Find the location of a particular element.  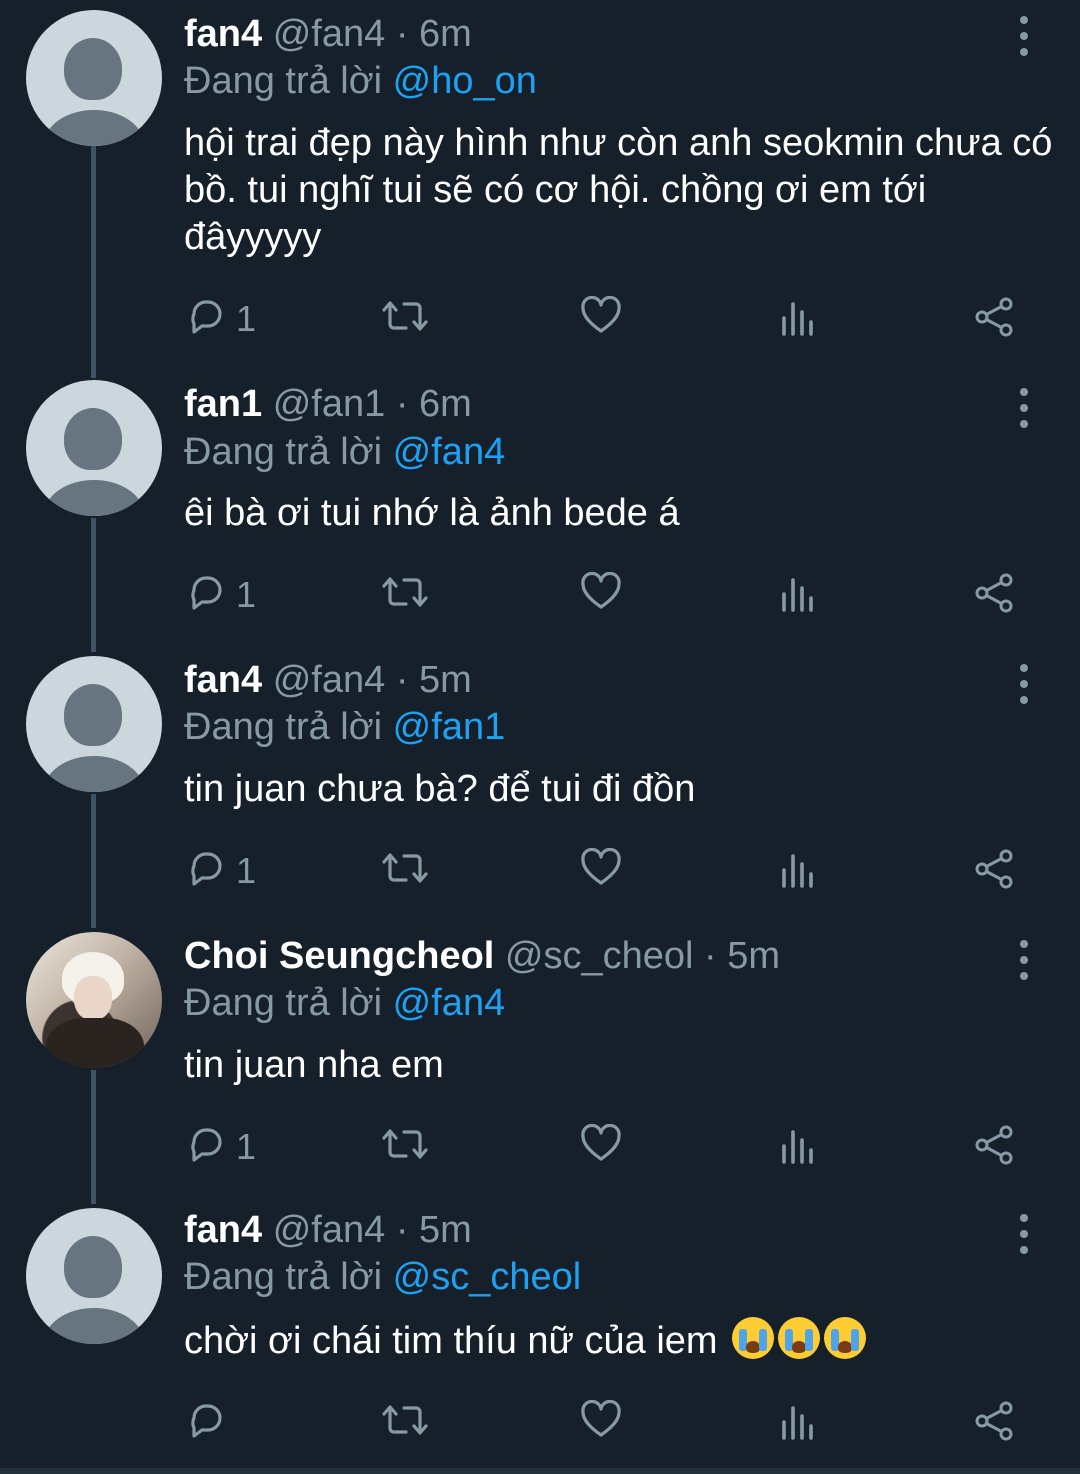

reply-mention: @fan1 is located at coordinates (449, 727).